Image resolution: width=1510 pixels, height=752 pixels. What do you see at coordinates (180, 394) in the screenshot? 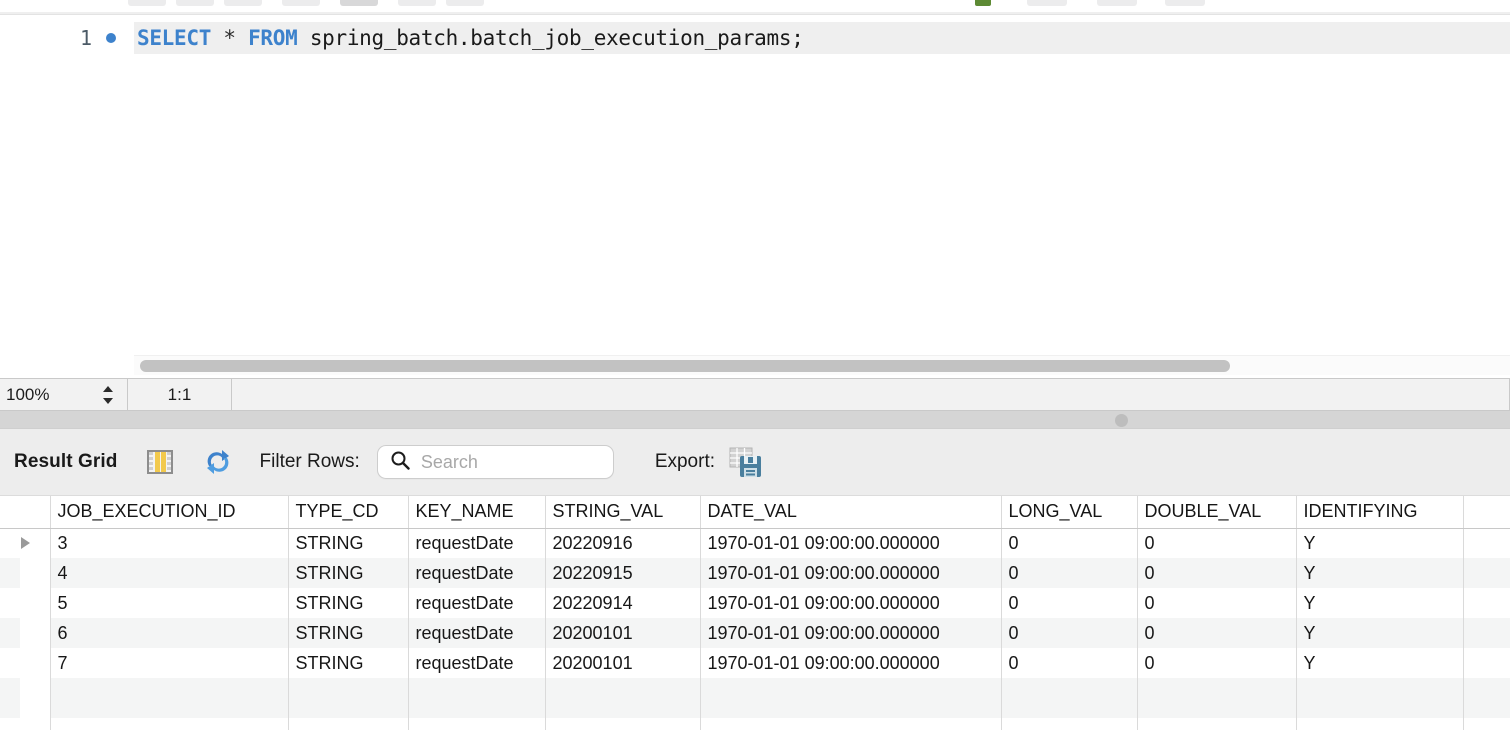
I see `zoom-ratio-indicator: 1:1` at bounding box center [180, 394].